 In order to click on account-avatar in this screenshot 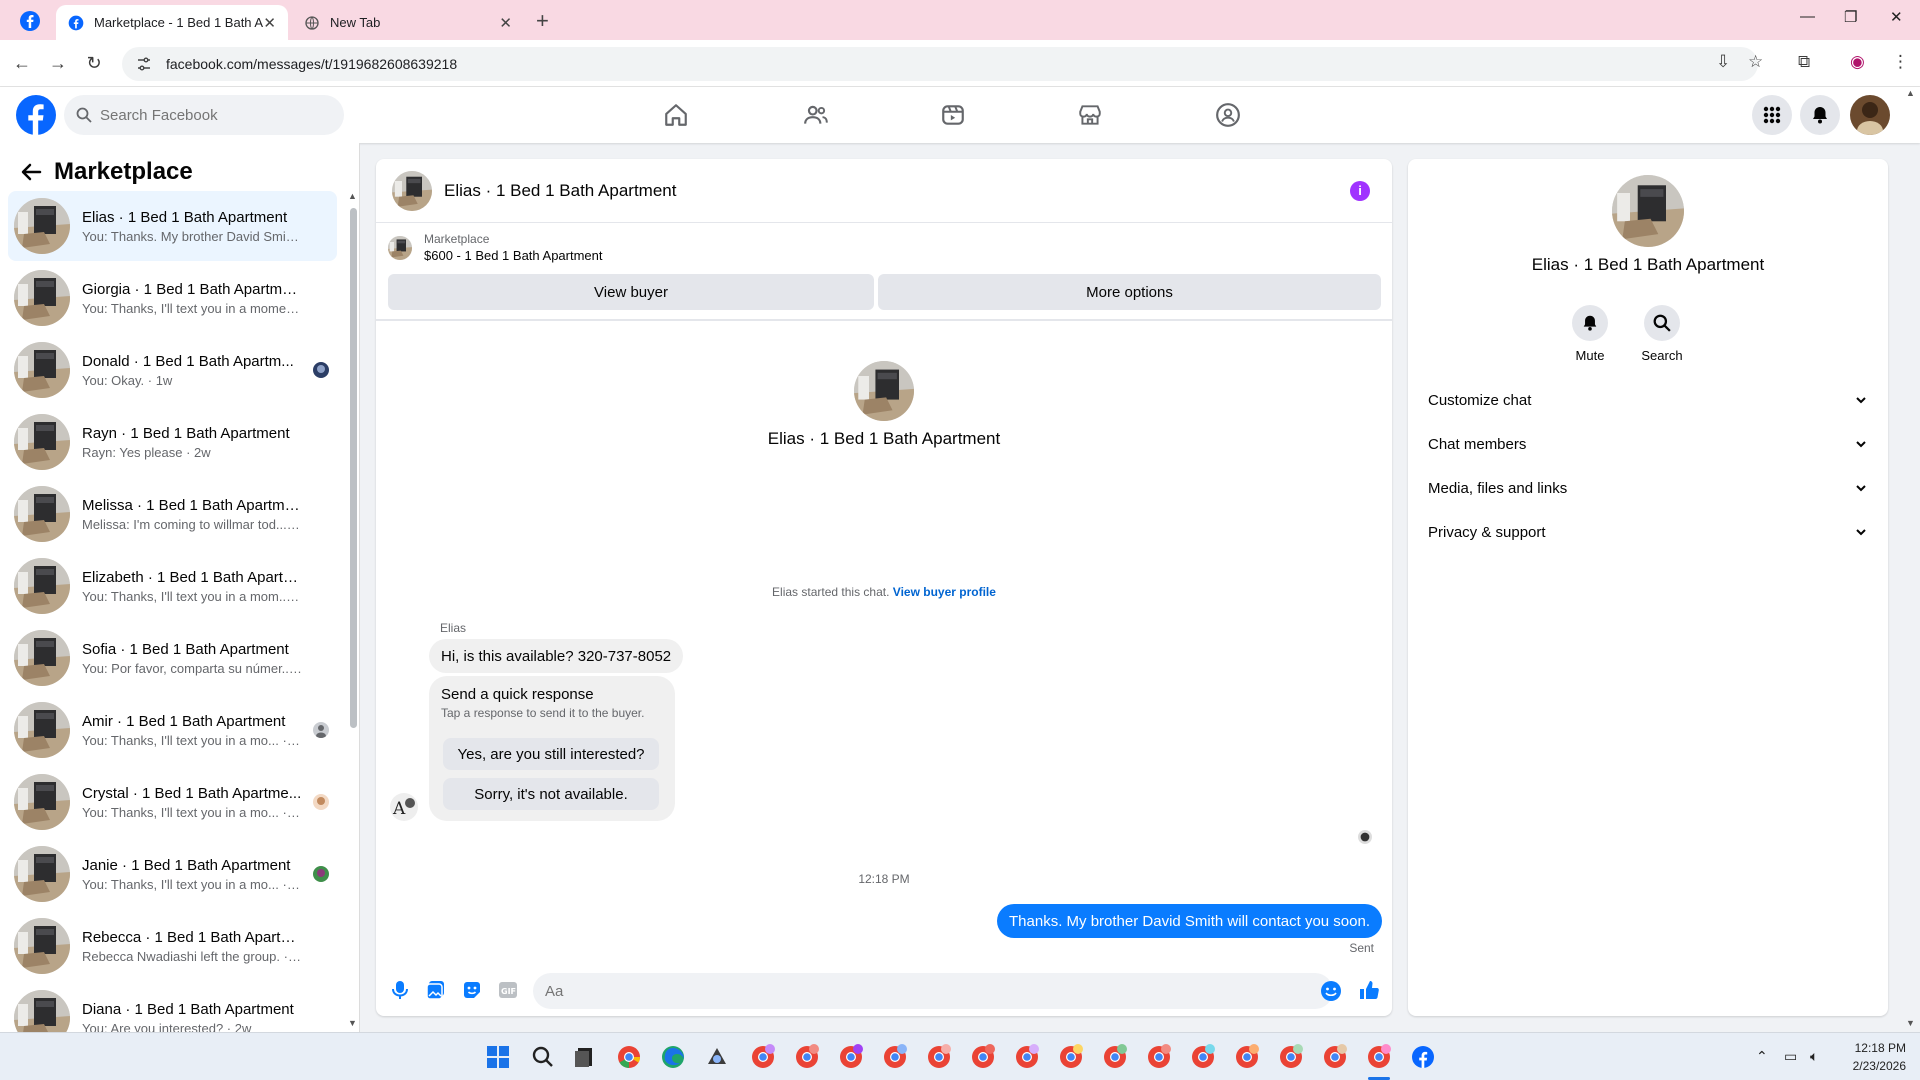, I will do `click(1870, 115)`.